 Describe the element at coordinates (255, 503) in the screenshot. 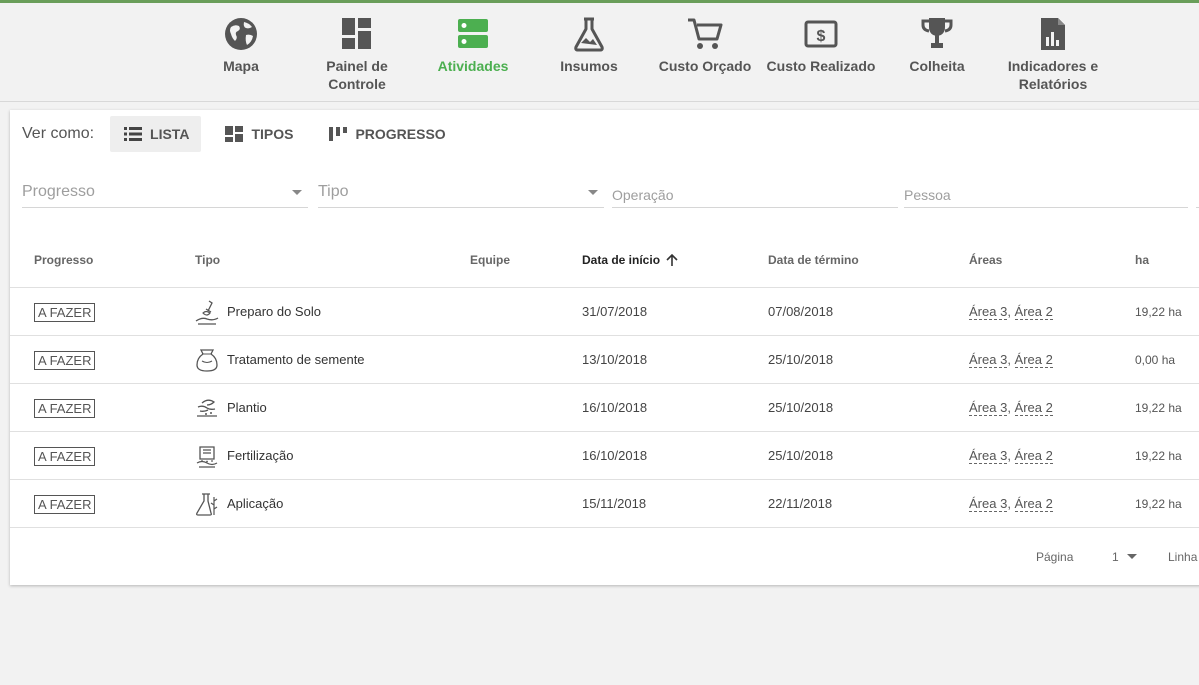

I see `tipo-label: Aplicação` at that location.